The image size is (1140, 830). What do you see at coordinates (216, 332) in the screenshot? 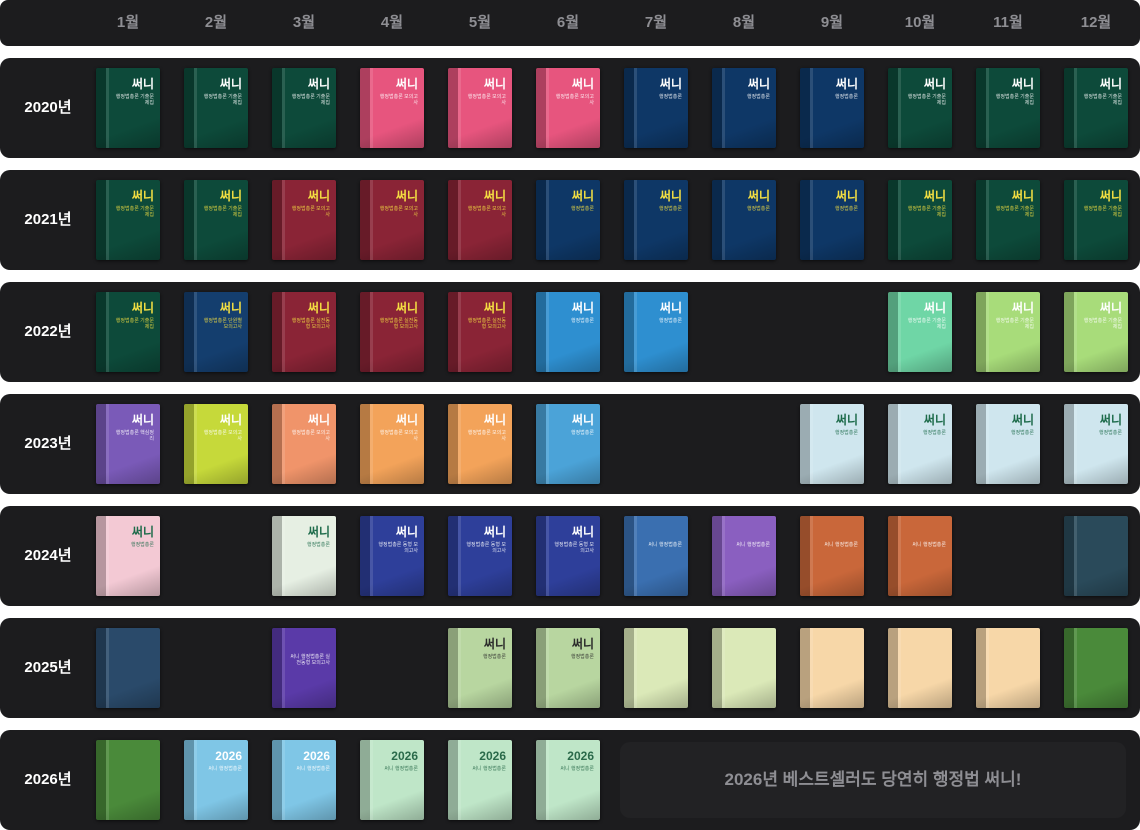
I see `book-cover: 써니 행정법총론 단원별 모의고사` at bounding box center [216, 332].